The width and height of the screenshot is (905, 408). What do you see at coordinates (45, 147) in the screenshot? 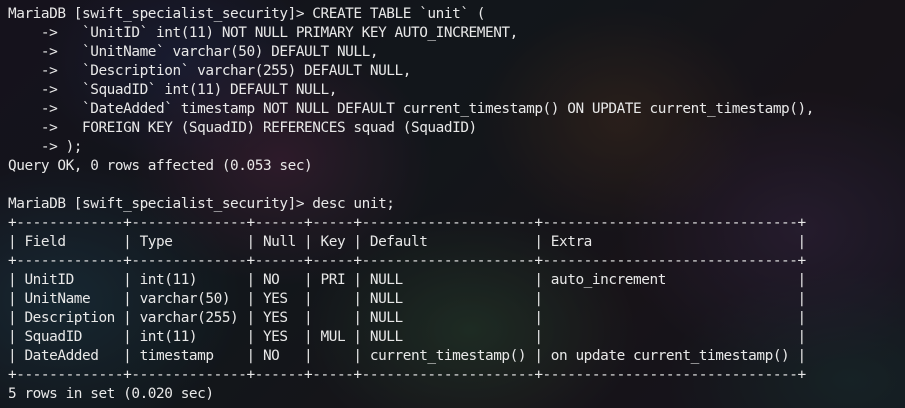
I see `continuation-line-close: -> );` at bounding box center [45, 147].